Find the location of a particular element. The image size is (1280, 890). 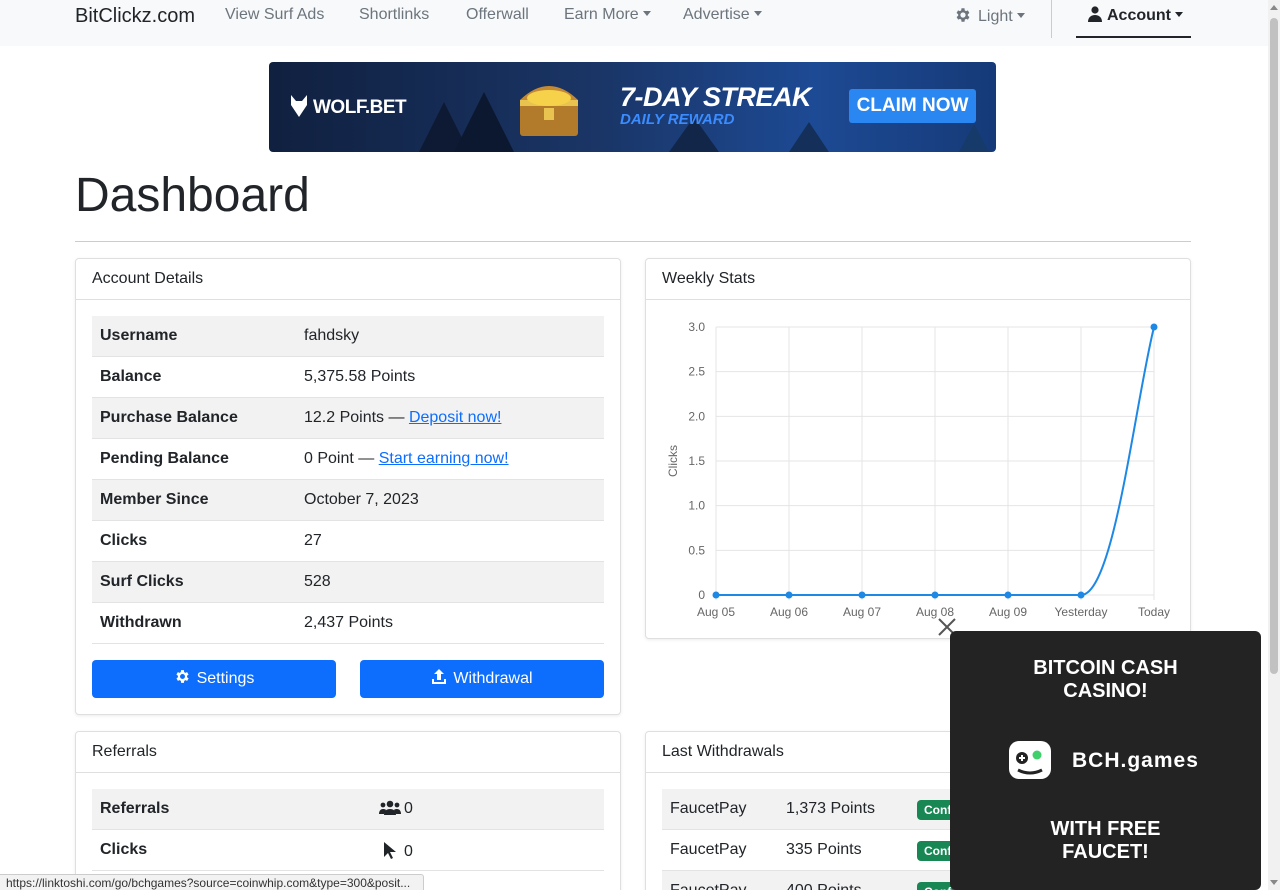

account-row-surf-clicks: Surf Clicks 528 is located at coordinates (348, 582).